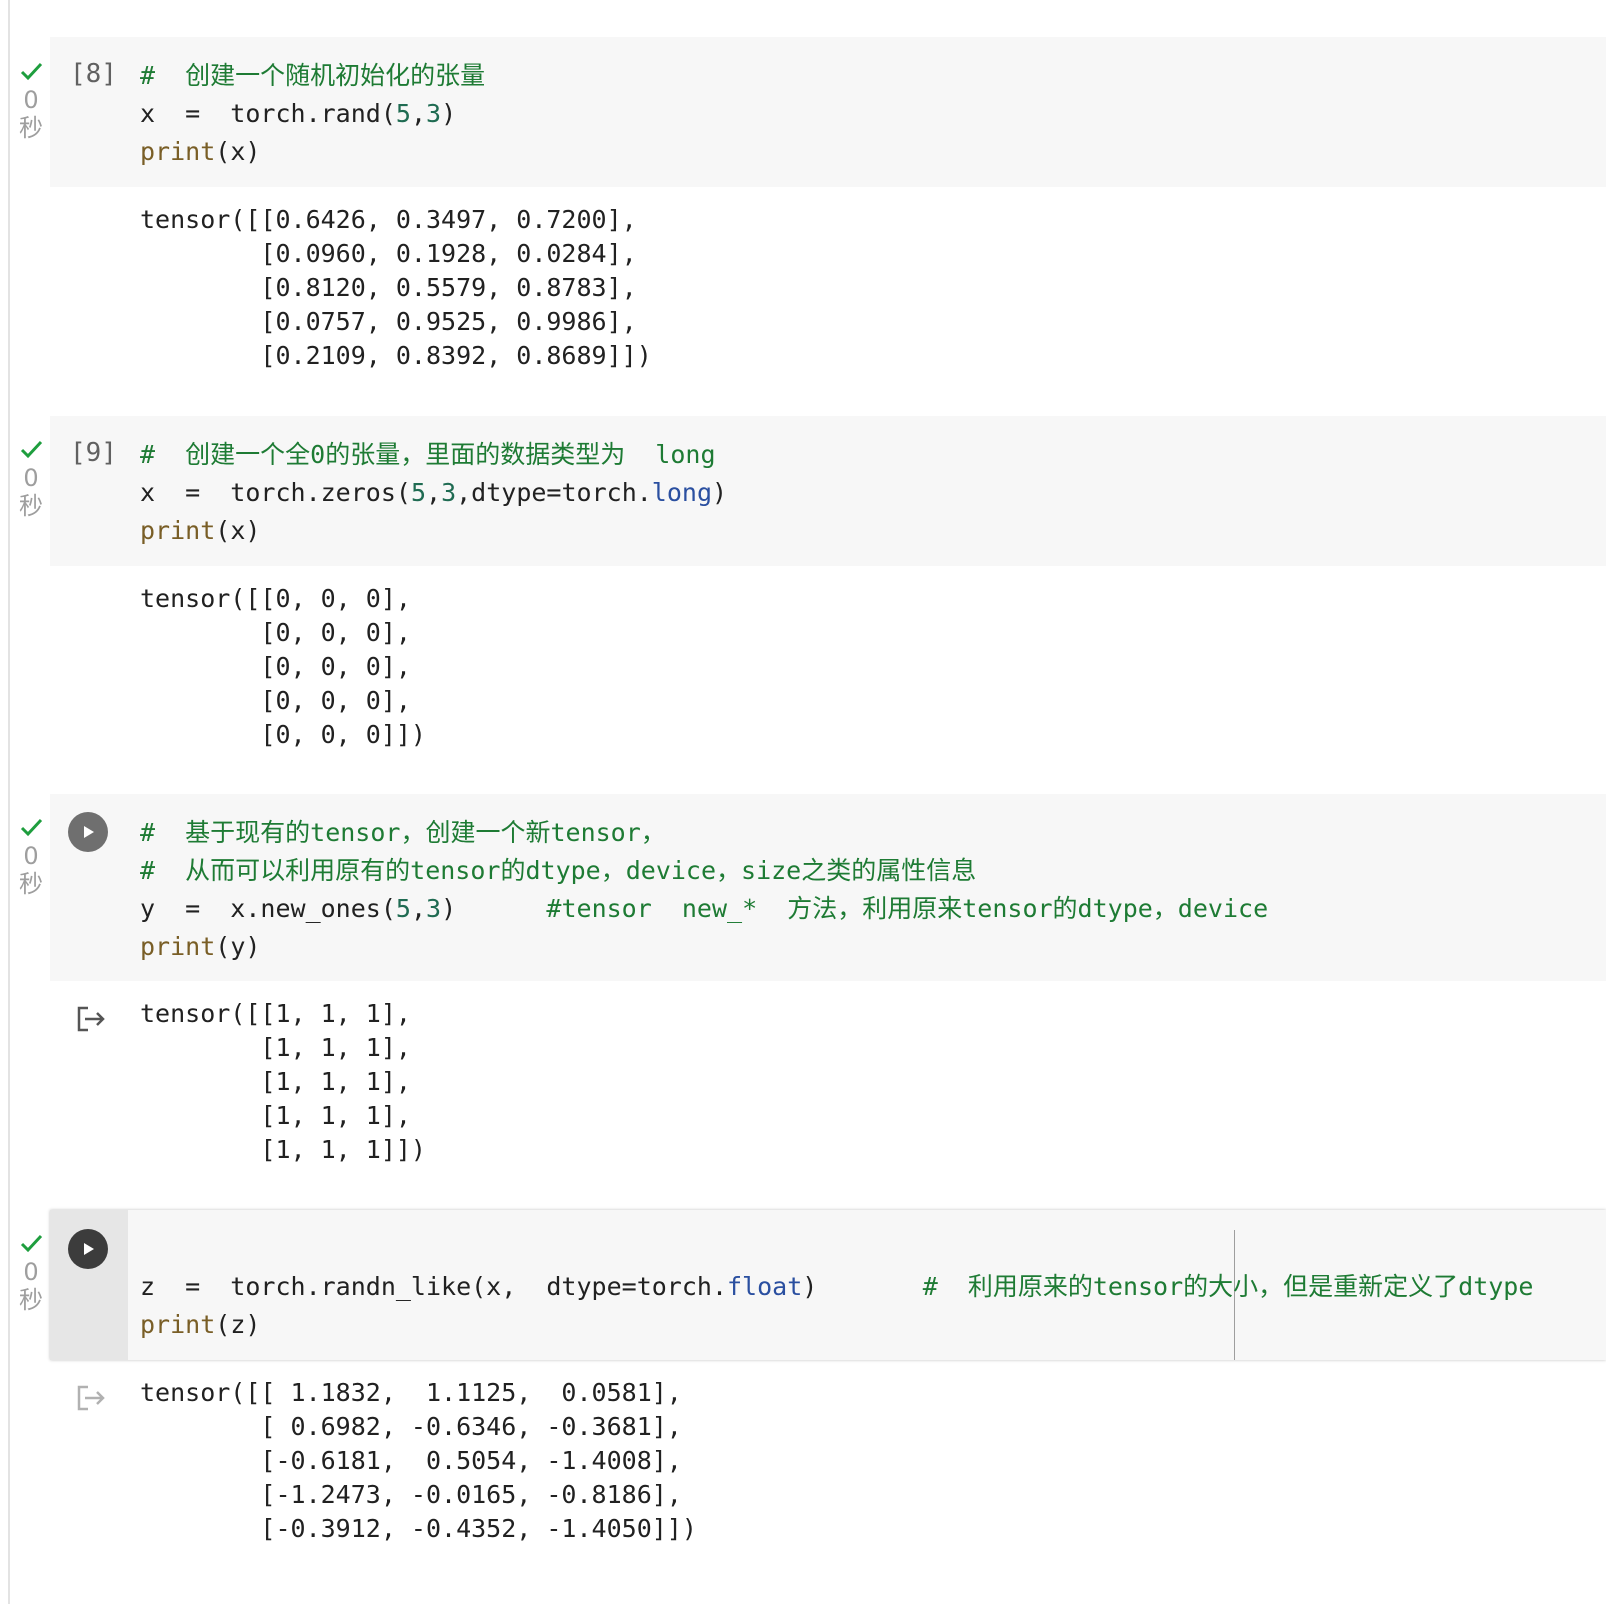 The height and width of the screenshot is (1604, 1606). What do you see at coordinates (283, 734) in the screenshot?
I see `output-line: [0, 0, 0]])` at bounding box center [283, 734].